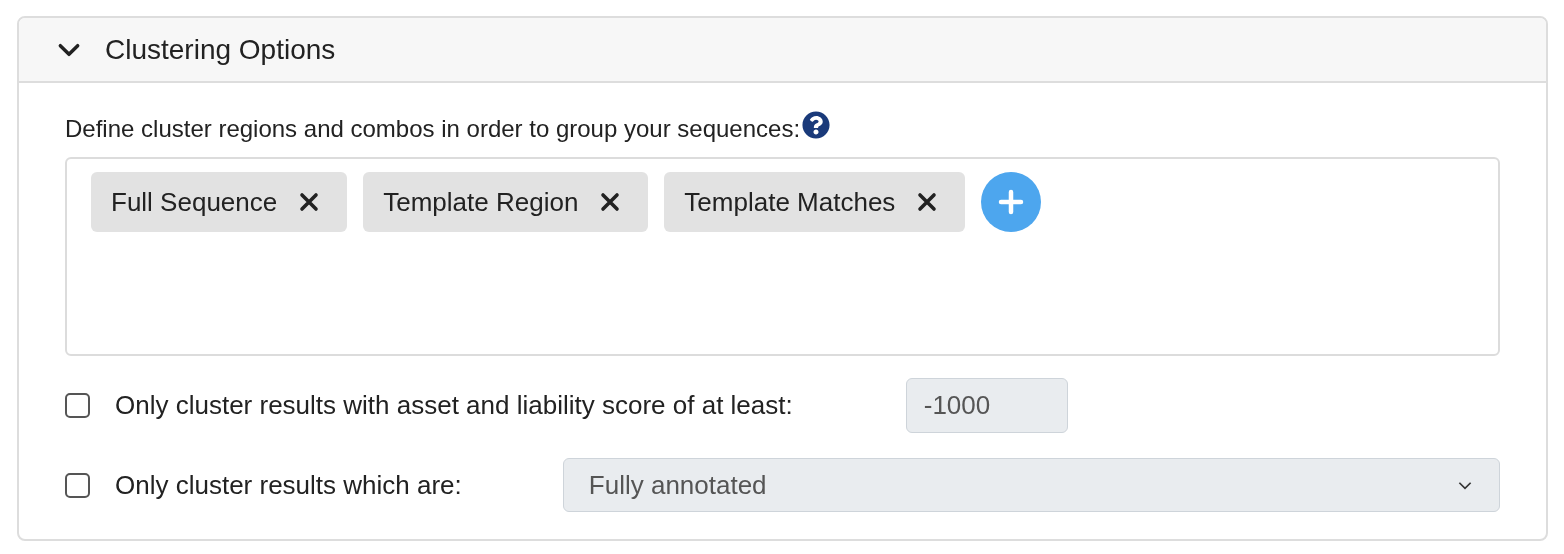 This screenshot has height=554, width=1564. What do you see at coordinates (433, 129) in the screenshot?
I see `regions-label: Define cluster regions and combos in order to group your sequences:` at bounding box center [433, 129].